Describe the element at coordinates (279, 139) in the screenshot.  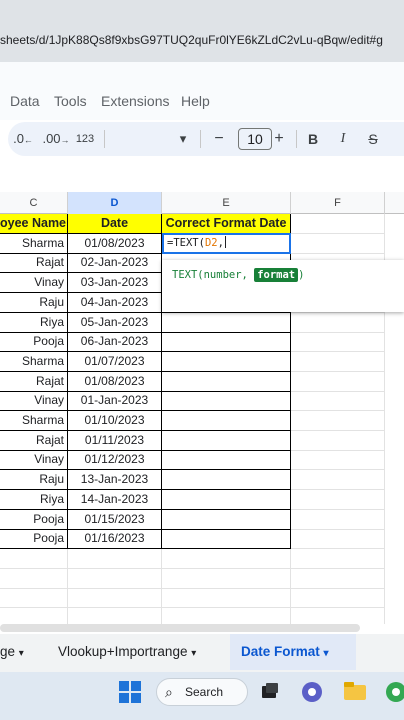
I see `increase-font-size-button: +` at that location.